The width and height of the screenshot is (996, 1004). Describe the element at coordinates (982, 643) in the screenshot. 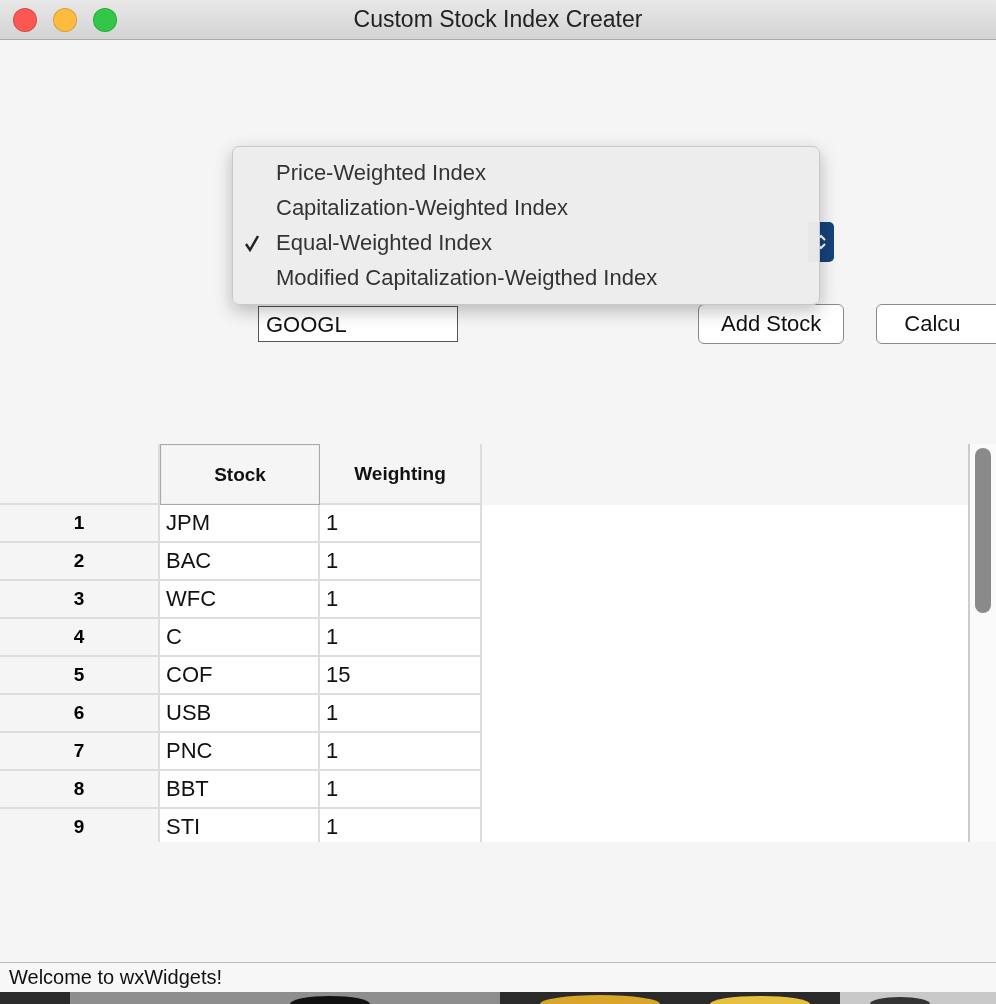

I see `scrollbar` at that location.